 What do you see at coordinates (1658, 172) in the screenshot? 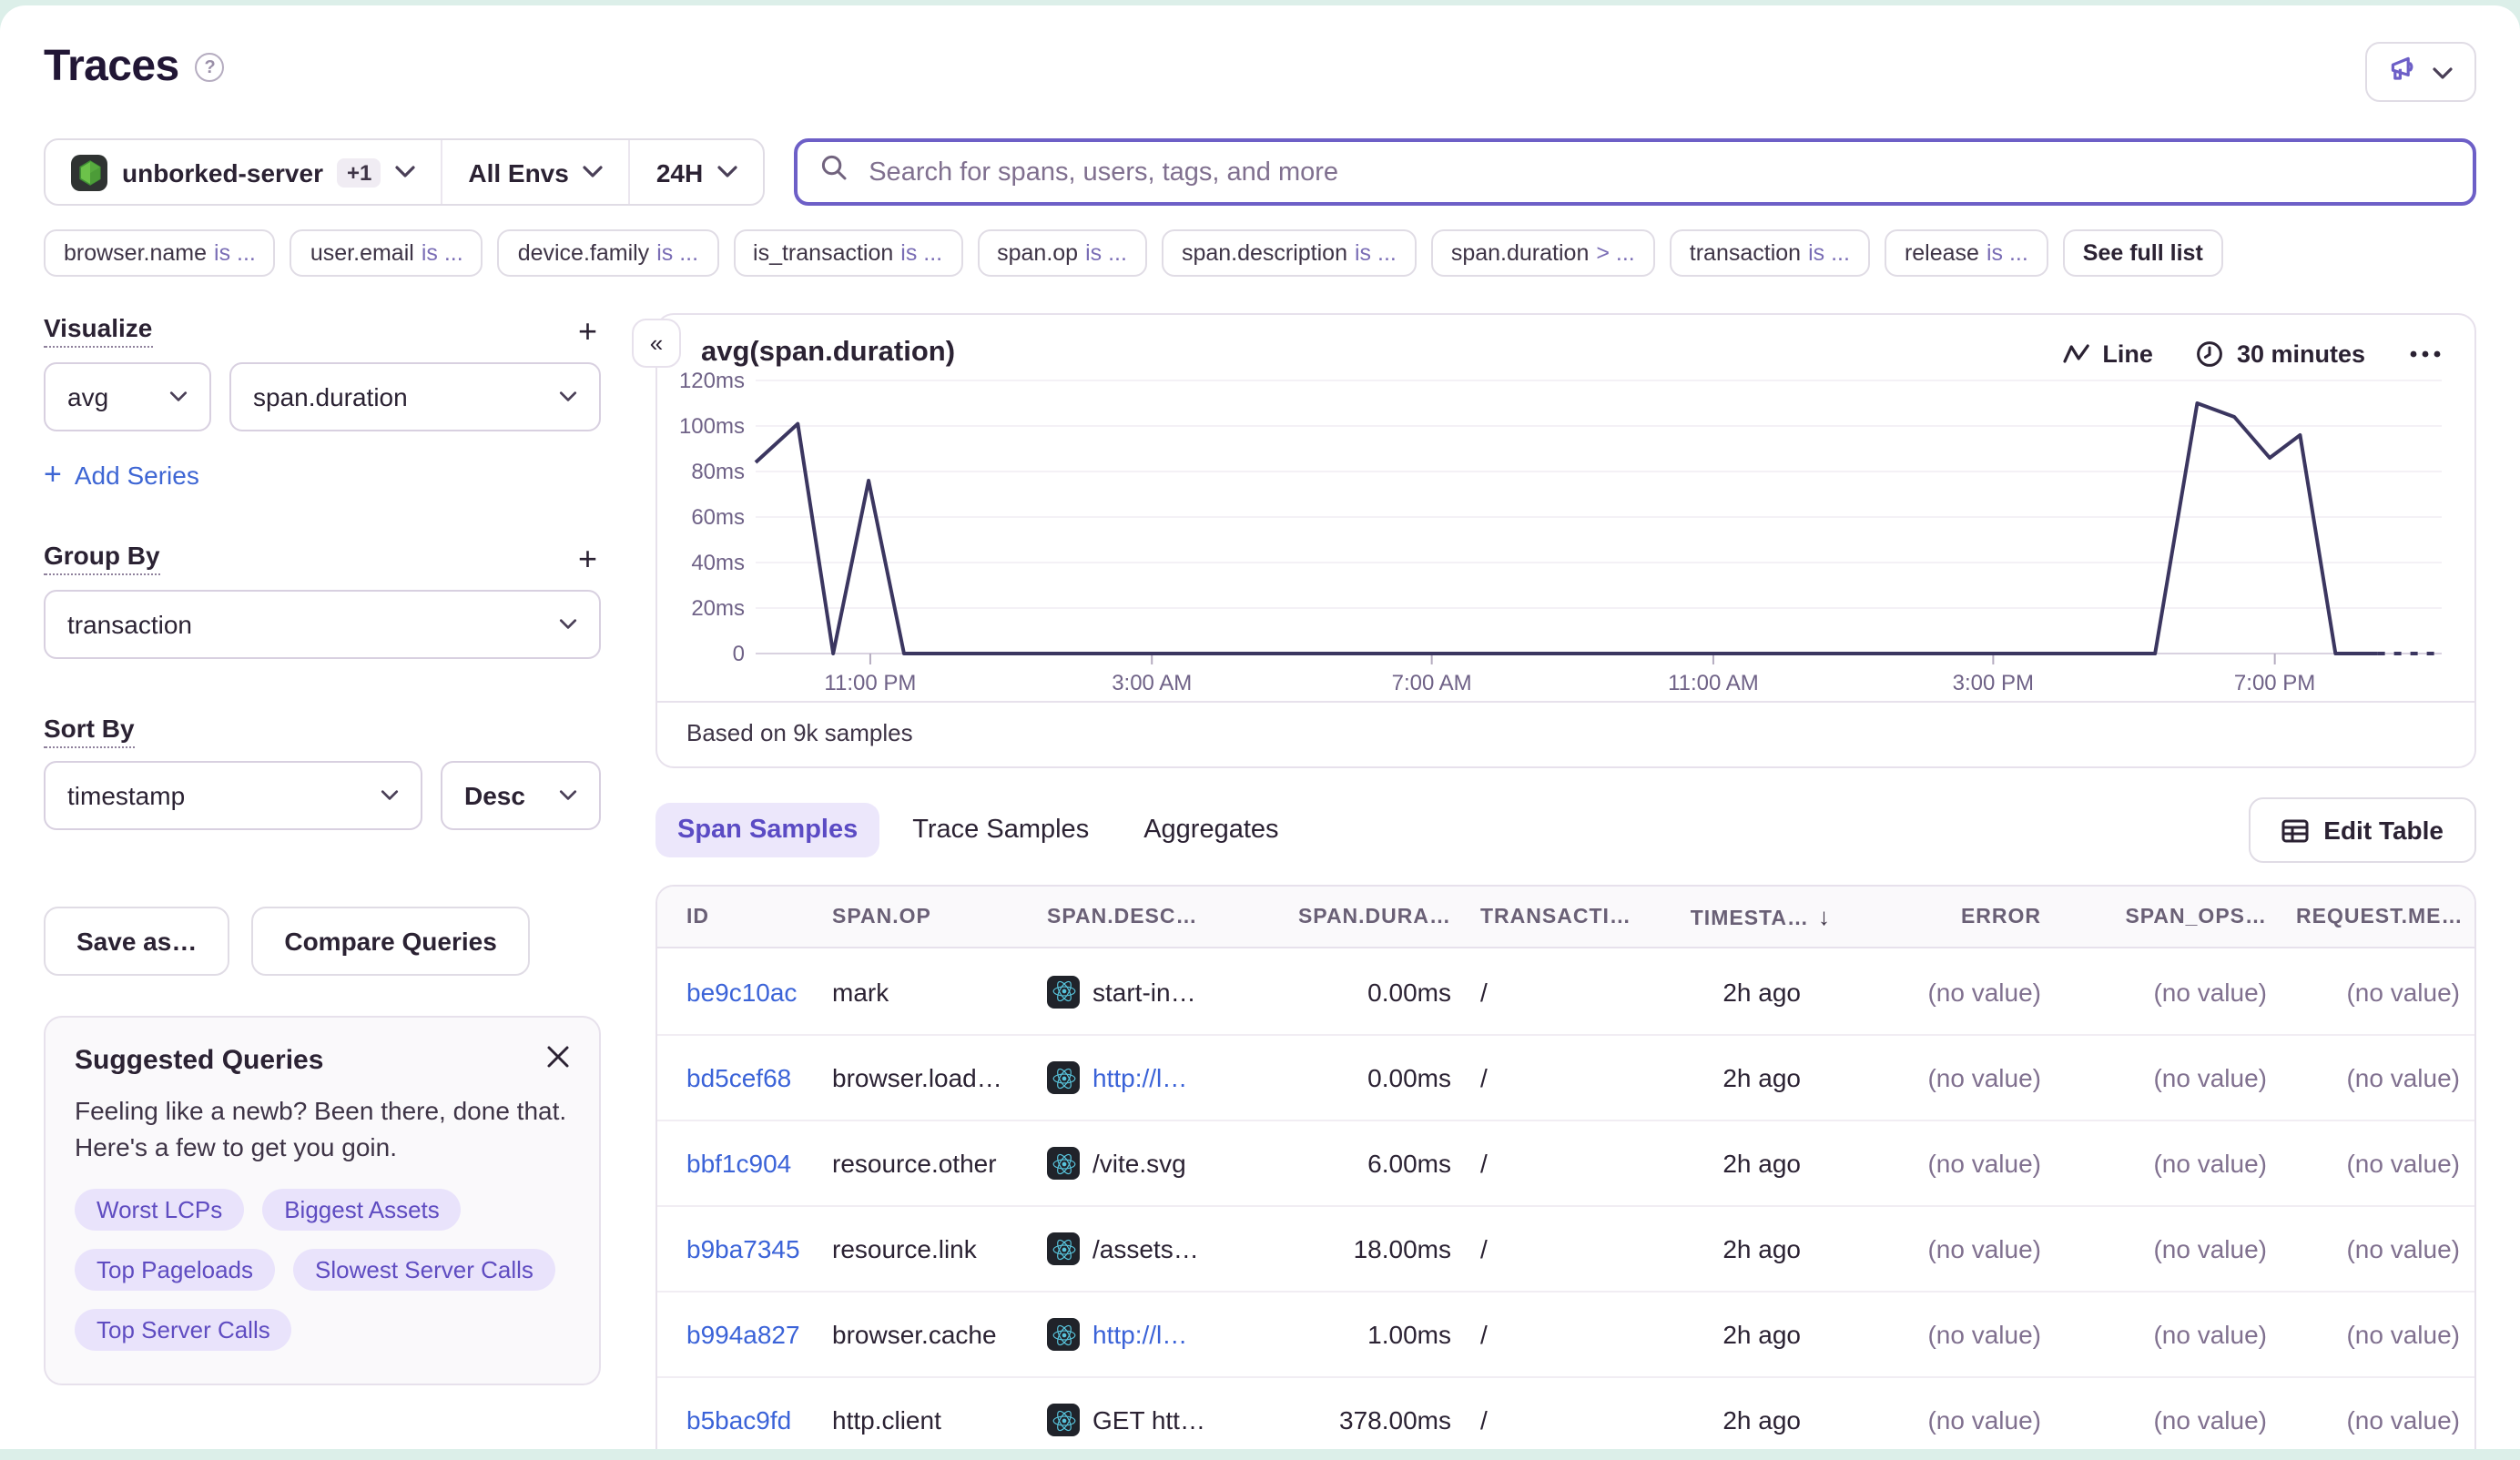
I see `search-input` at bounding box center [1658, 172].